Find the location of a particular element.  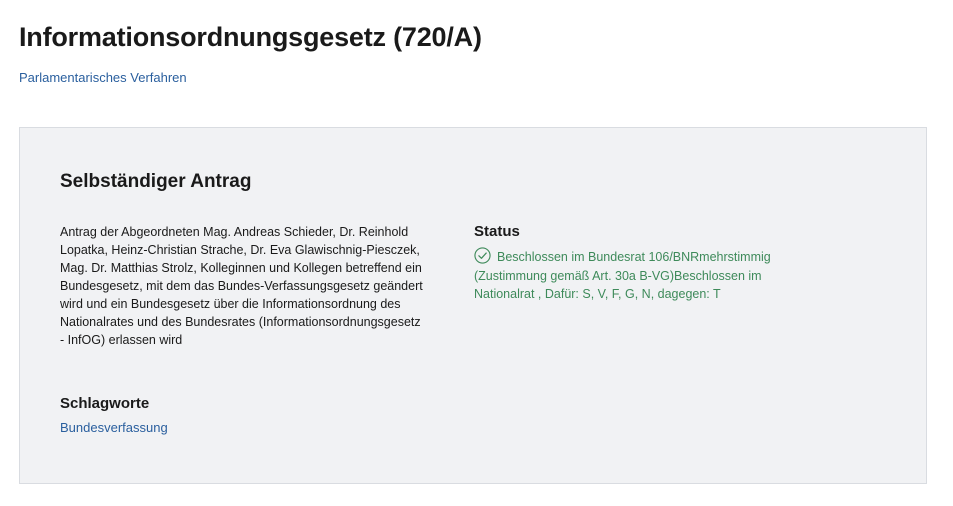

status-heading: Status is located at coordinates (497, 231).